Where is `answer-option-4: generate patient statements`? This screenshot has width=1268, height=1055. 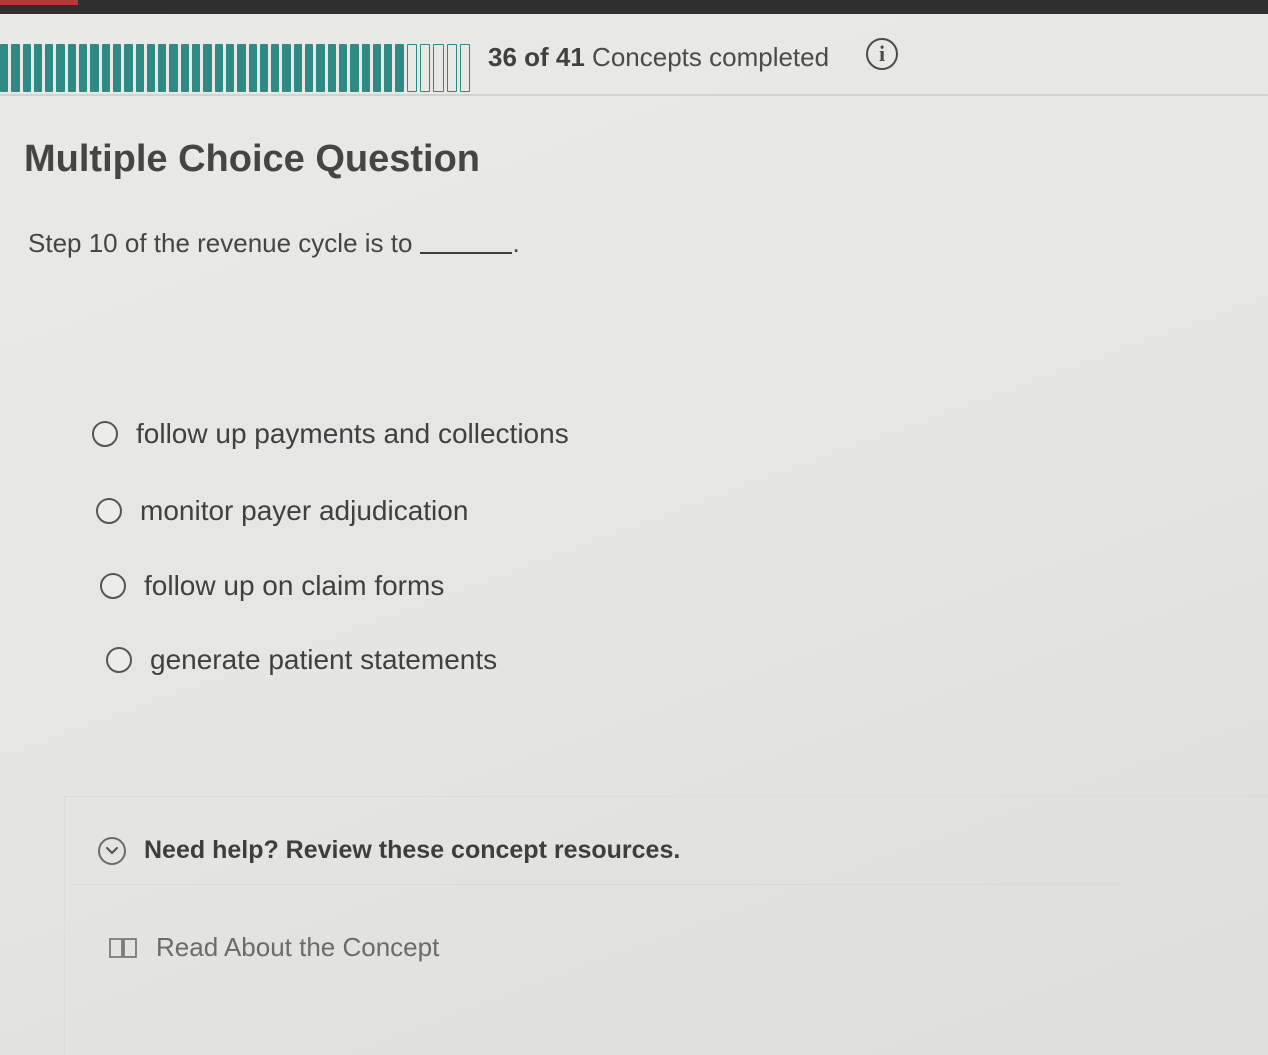
answer-option-4: generate patient statements is located at coordinates (301, 660).